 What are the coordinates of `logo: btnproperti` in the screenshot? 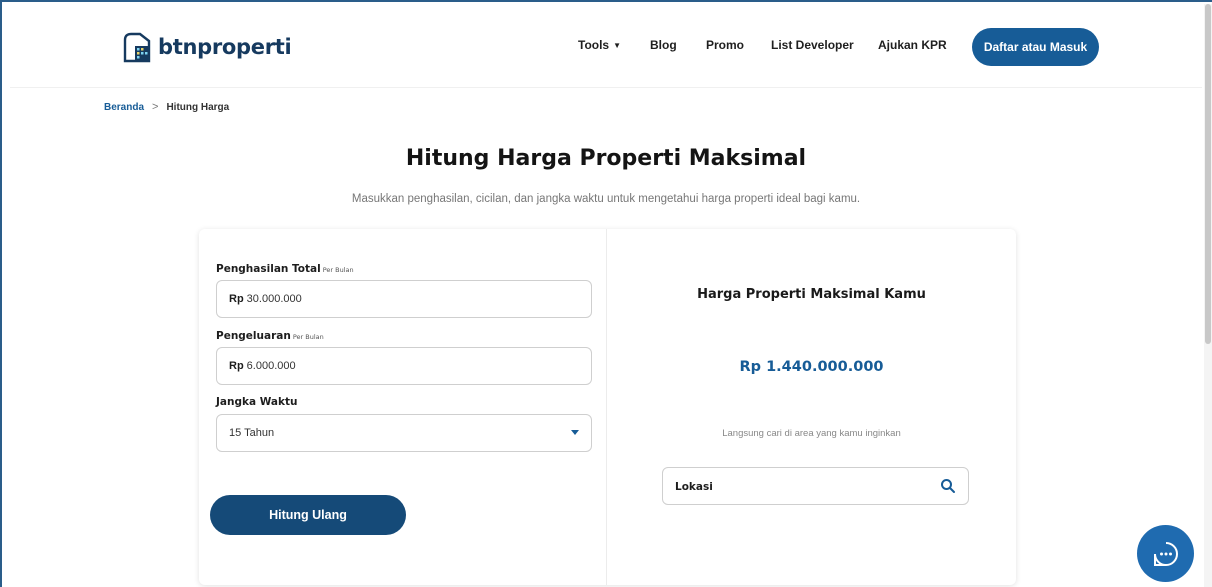 It's located at (206, 47).